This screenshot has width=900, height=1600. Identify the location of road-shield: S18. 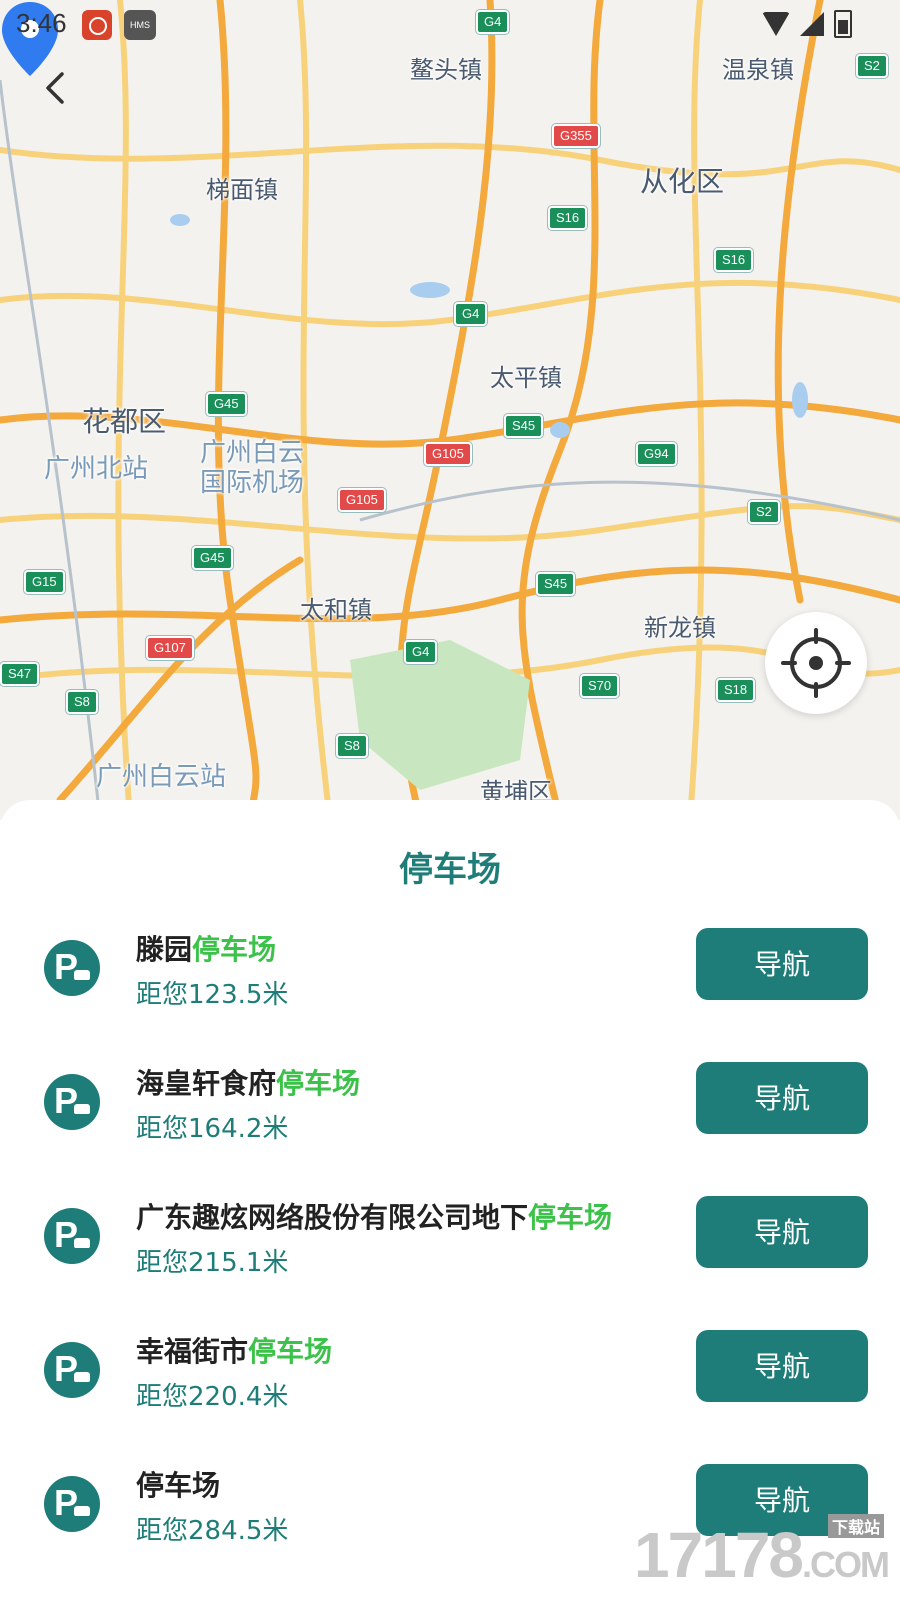
(736, 690).